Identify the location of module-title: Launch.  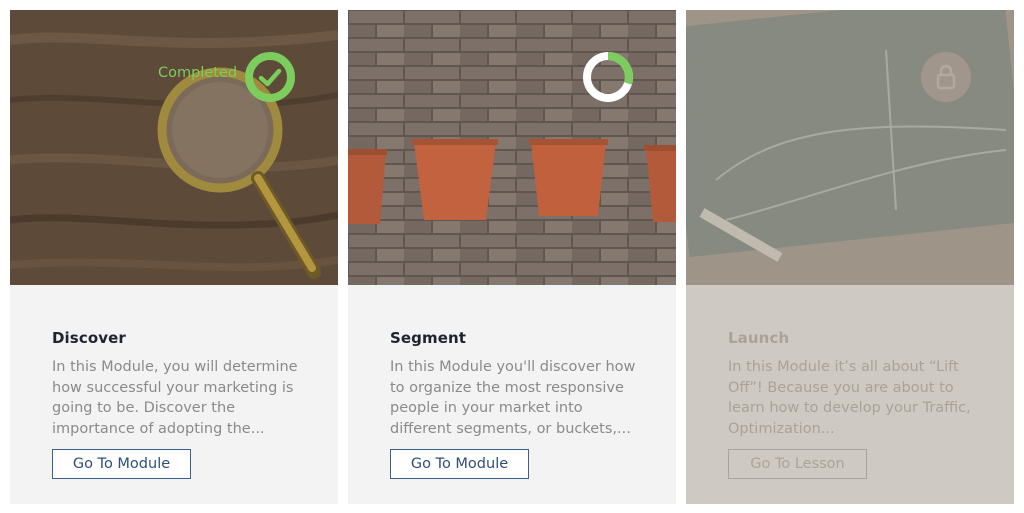
(759, 338).